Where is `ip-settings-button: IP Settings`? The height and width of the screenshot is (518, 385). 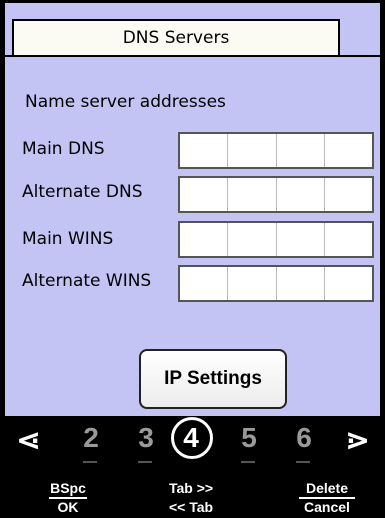
ip-settings-button: IP Settings is located at coordinates (213, 379).